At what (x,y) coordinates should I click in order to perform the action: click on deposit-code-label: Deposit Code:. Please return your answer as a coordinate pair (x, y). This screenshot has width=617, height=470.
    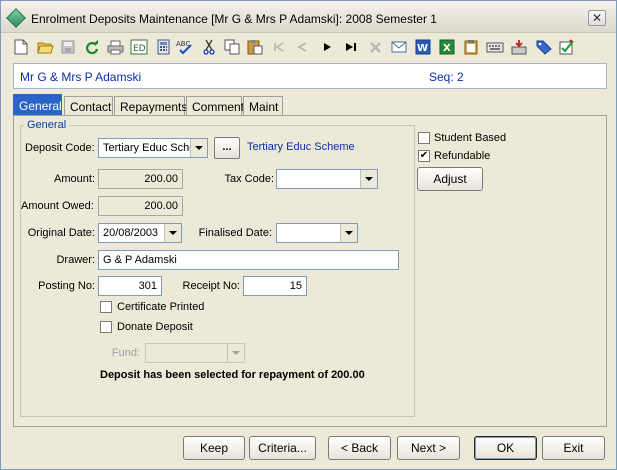
    Looking at the image, I should click on (60, 148).